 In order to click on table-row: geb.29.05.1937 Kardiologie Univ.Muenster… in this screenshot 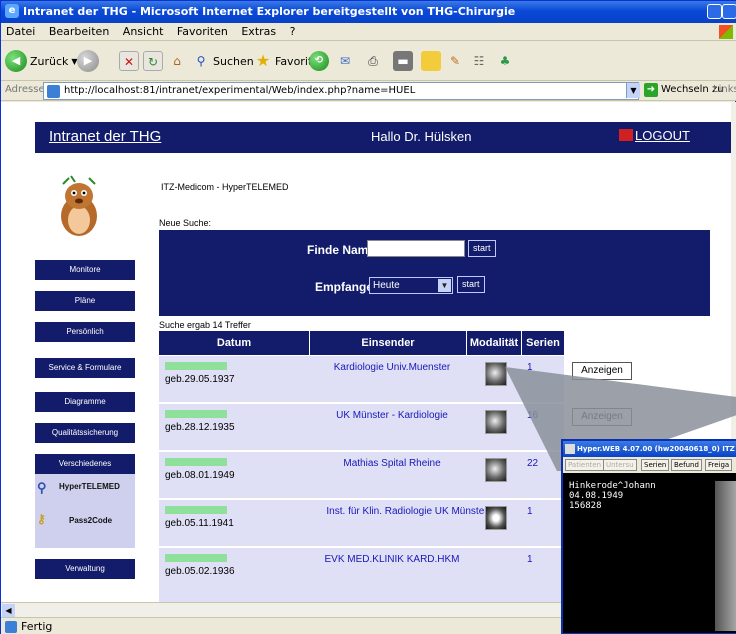, I will do `click(361, 379)`.